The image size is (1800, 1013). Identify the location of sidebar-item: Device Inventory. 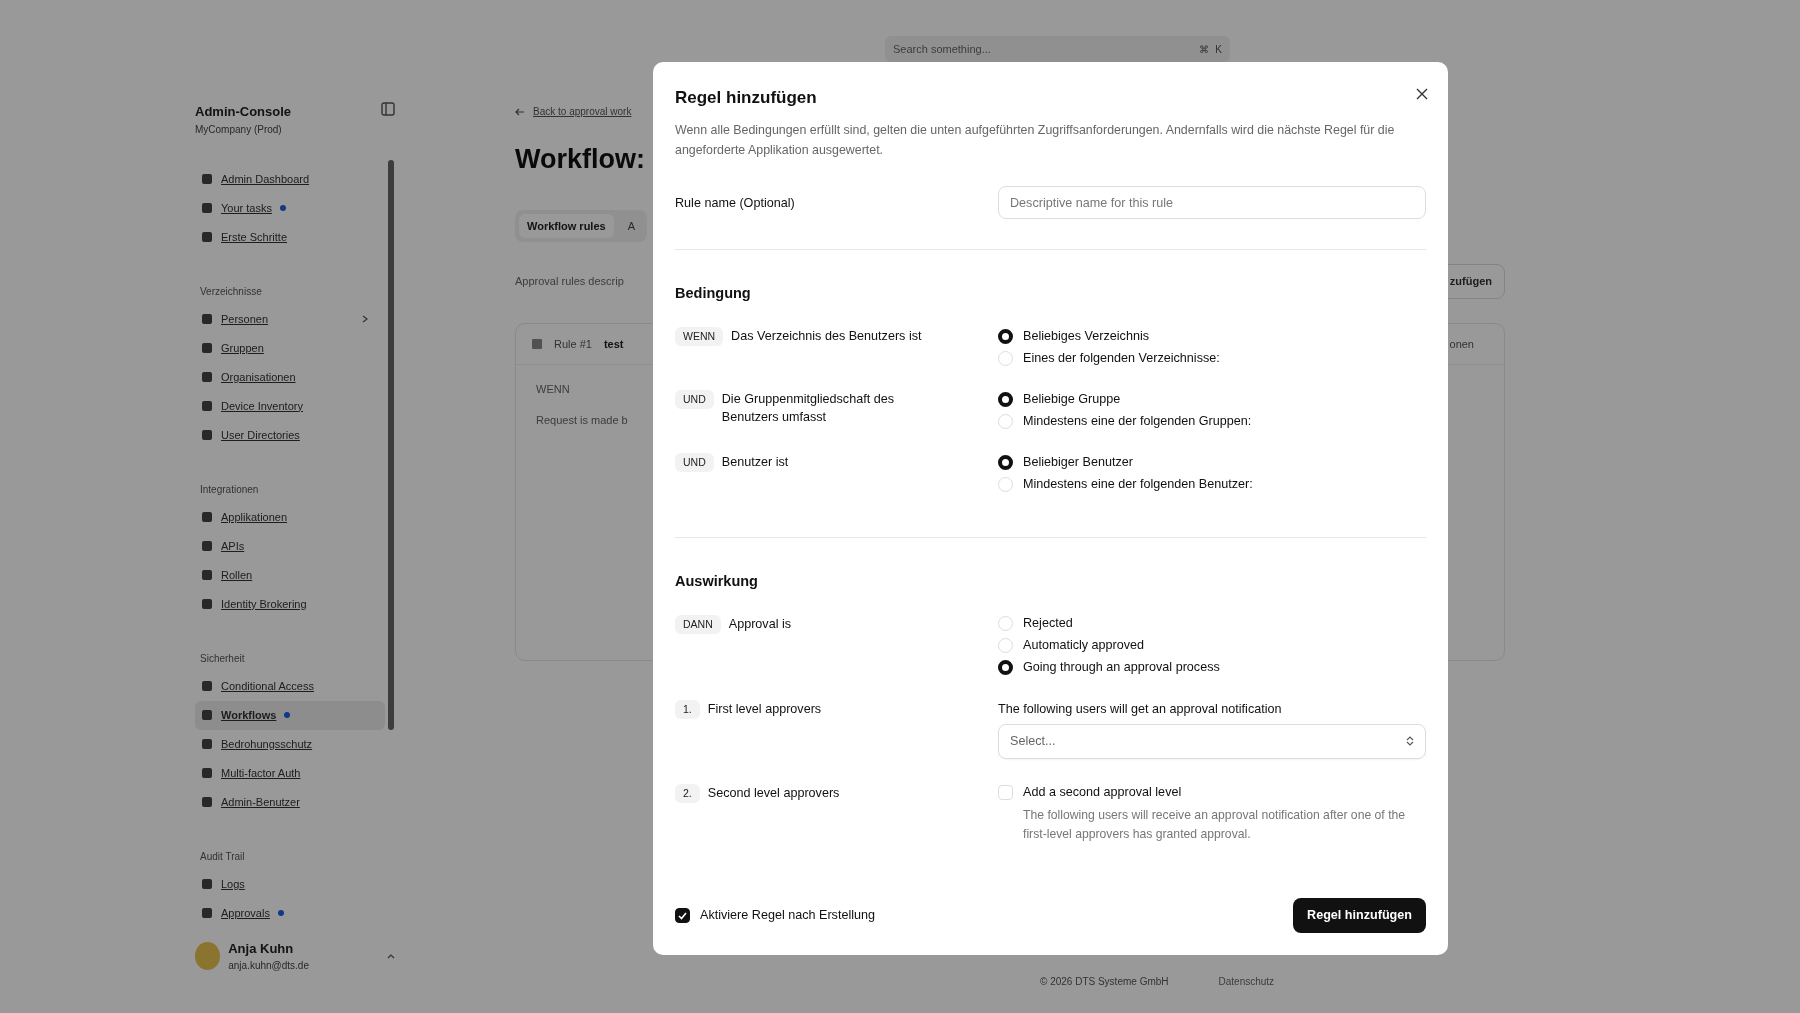
(290, 406).